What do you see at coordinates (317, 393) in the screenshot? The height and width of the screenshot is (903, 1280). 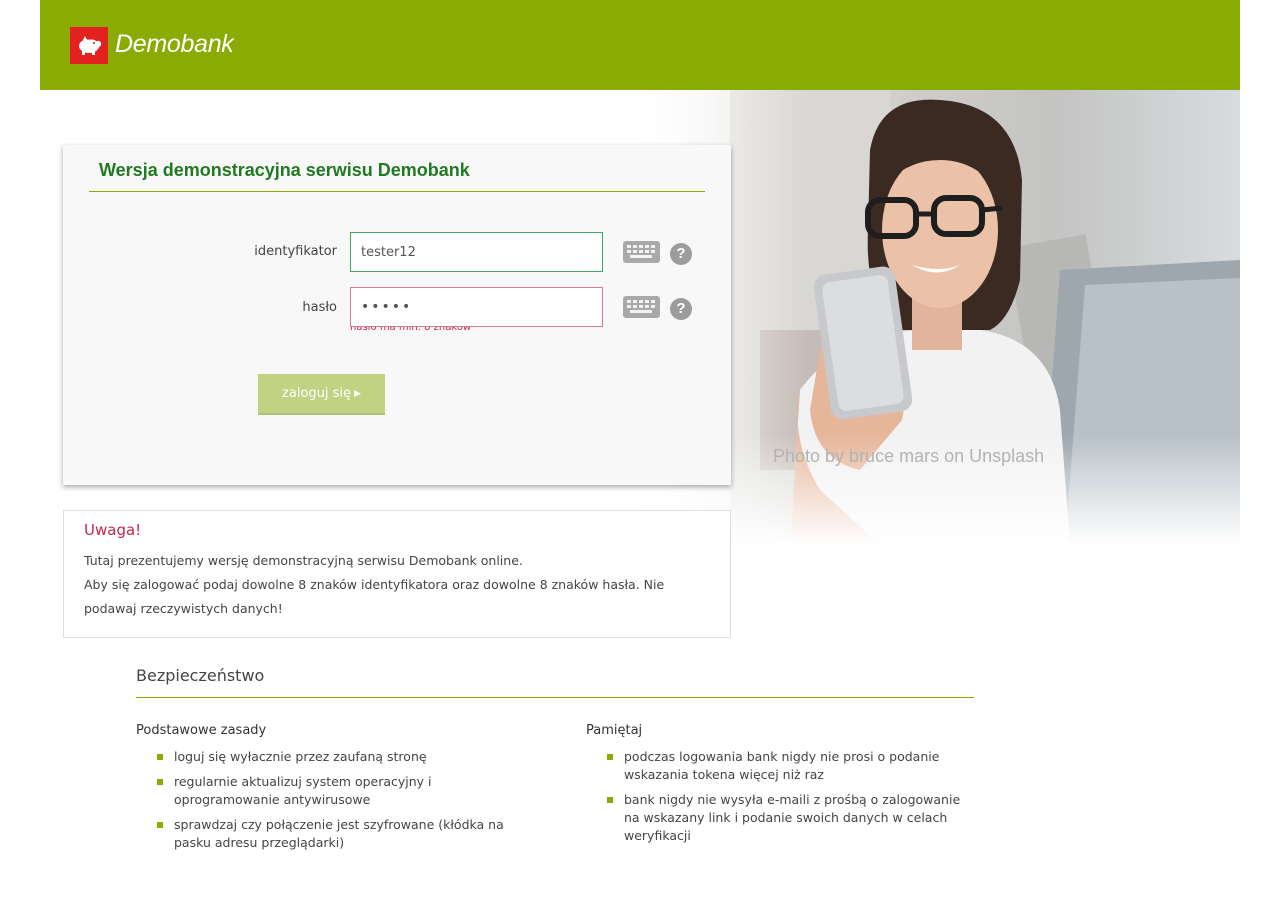 I see `login-button-label: zaloguj się` at bounding box center [317, 393].